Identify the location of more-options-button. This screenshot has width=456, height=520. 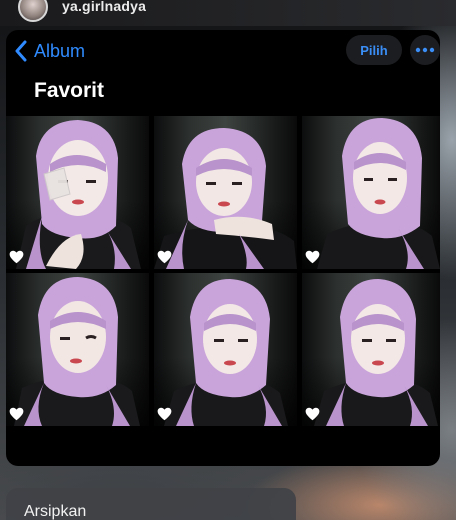
(425, 50).